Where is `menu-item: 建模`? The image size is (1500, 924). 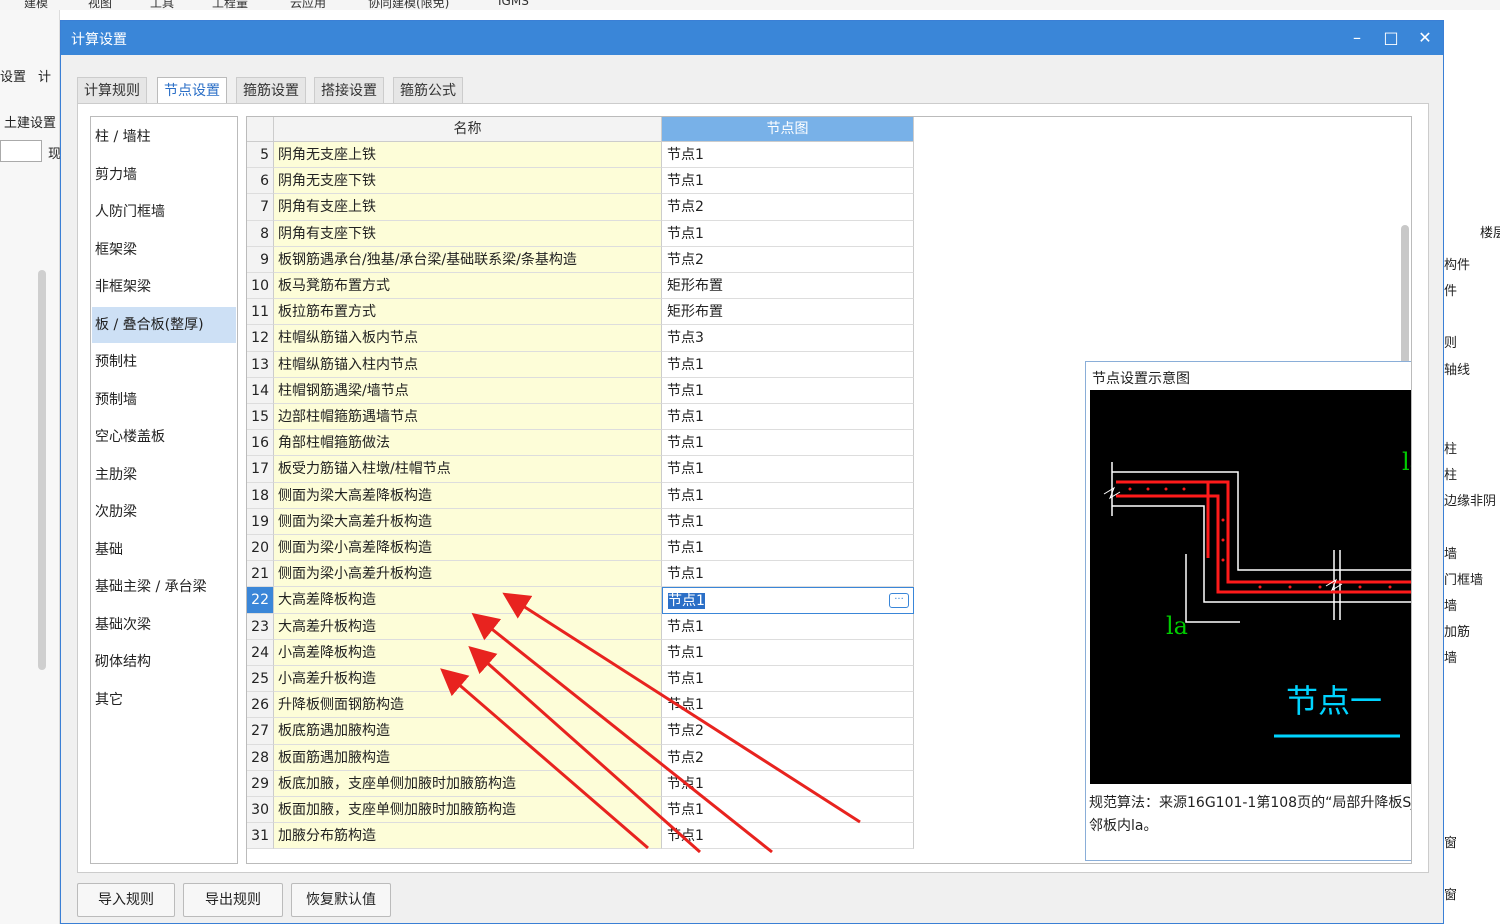 menu-item: 建模 is located at coordinates (36, 5).